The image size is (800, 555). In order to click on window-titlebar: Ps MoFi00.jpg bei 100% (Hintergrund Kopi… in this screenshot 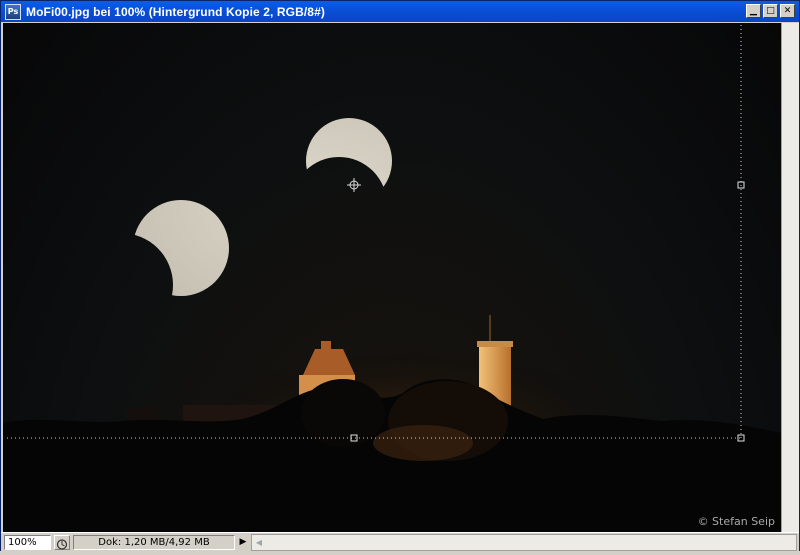, I will do `click(400, 11)`.